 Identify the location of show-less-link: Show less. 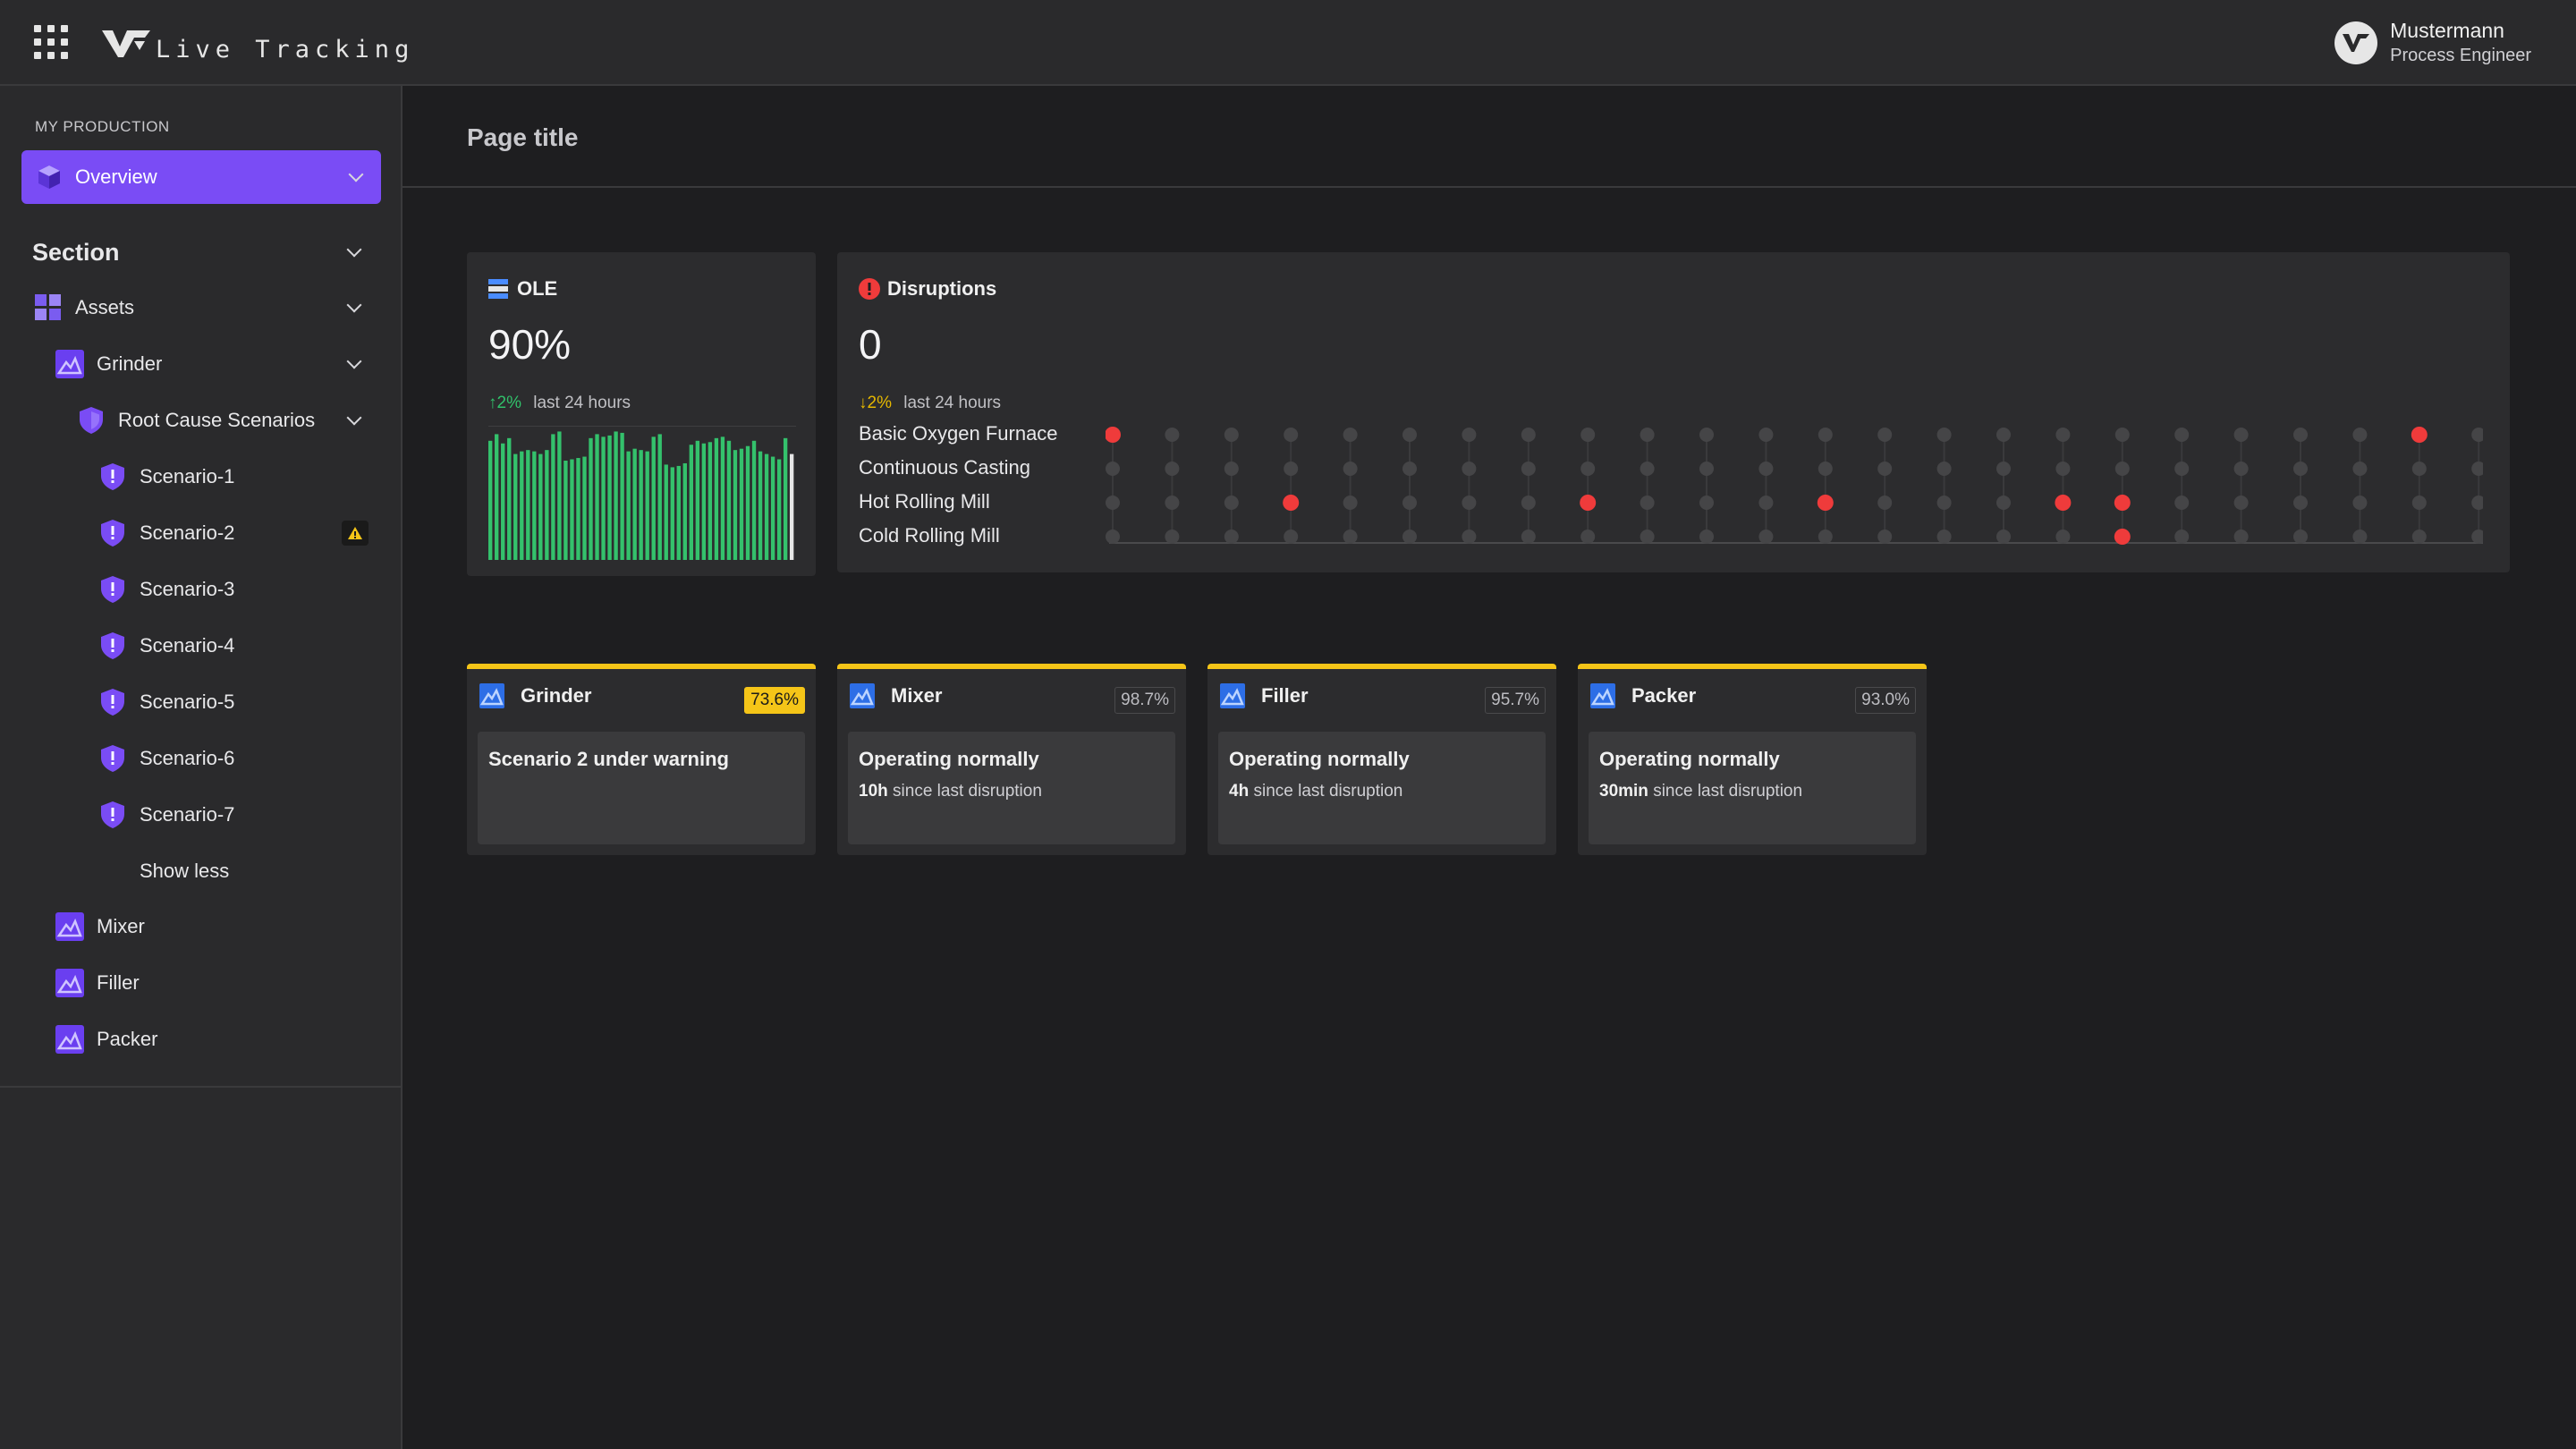
(201, 871).